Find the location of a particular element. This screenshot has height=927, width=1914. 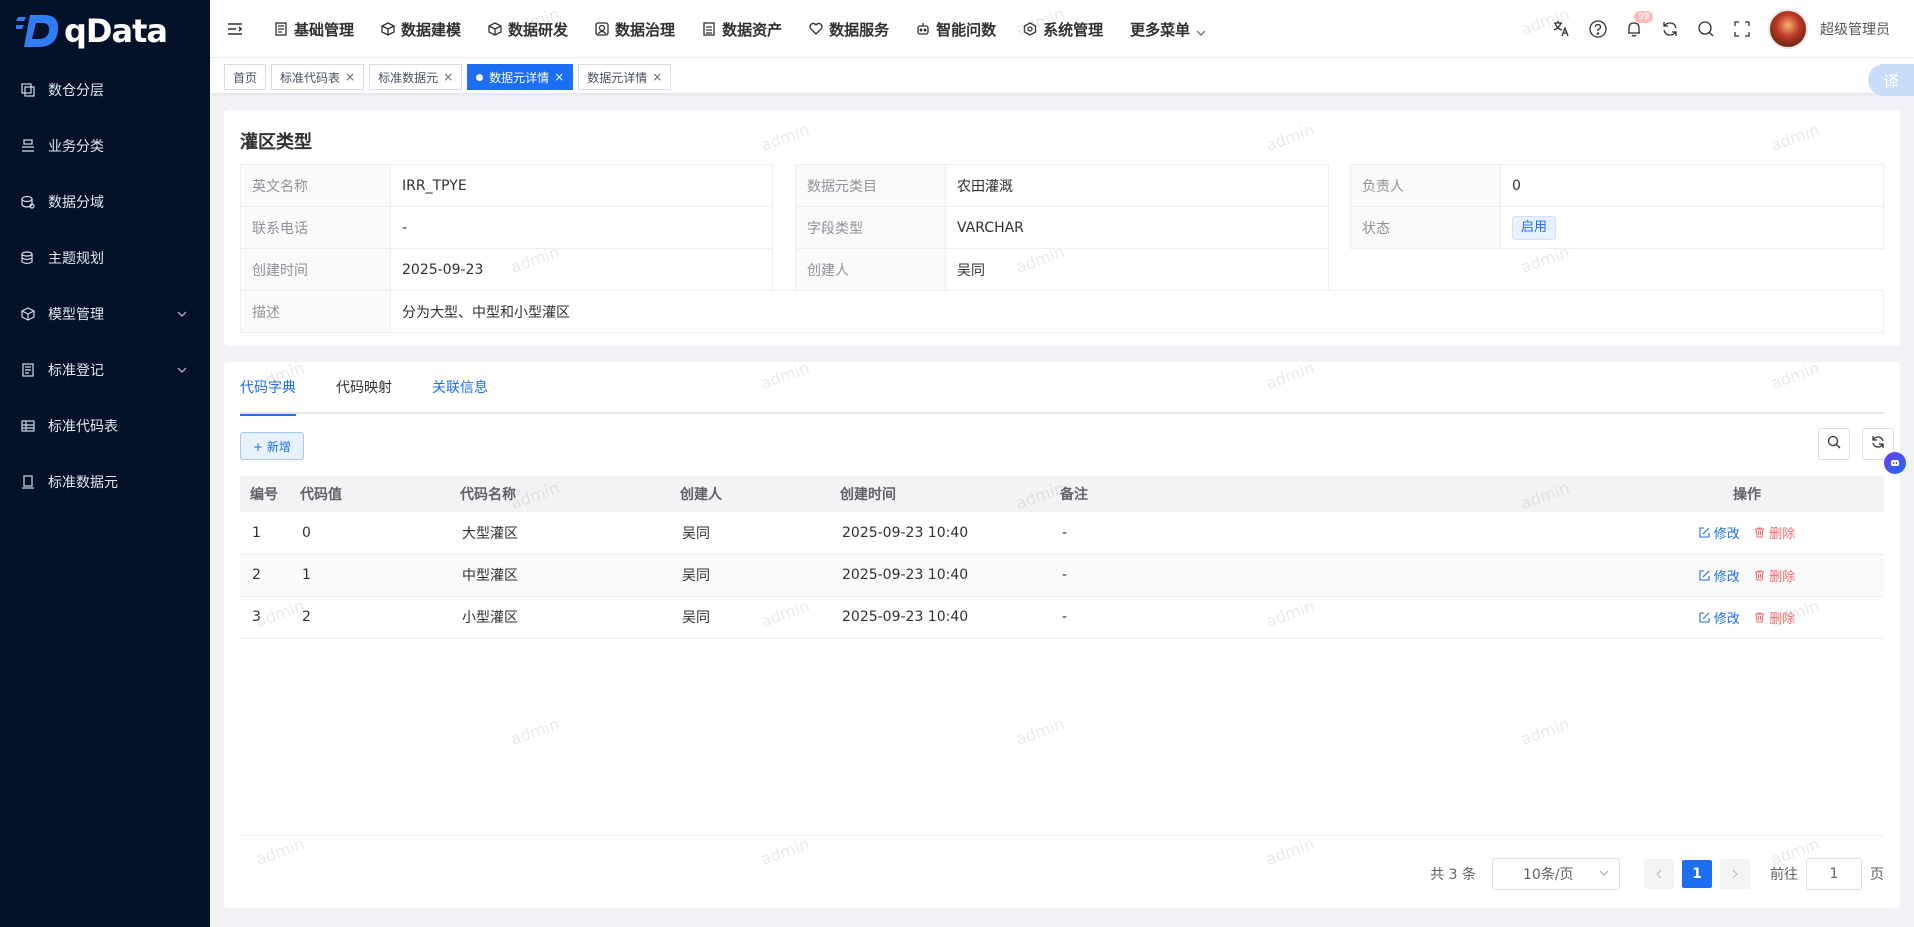

tag-standard-code-table: 标准代码表 × is located at coordinates (318, 77).